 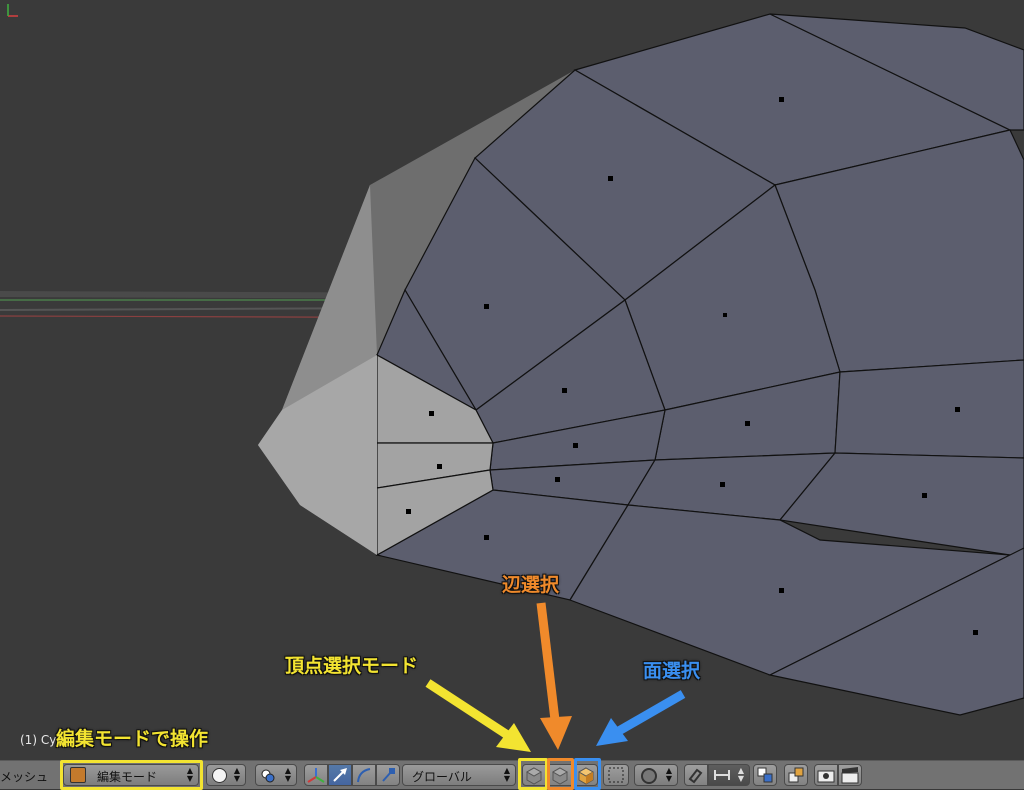 I want to click on snap-magnet-icon, so click(x=695, y=776).